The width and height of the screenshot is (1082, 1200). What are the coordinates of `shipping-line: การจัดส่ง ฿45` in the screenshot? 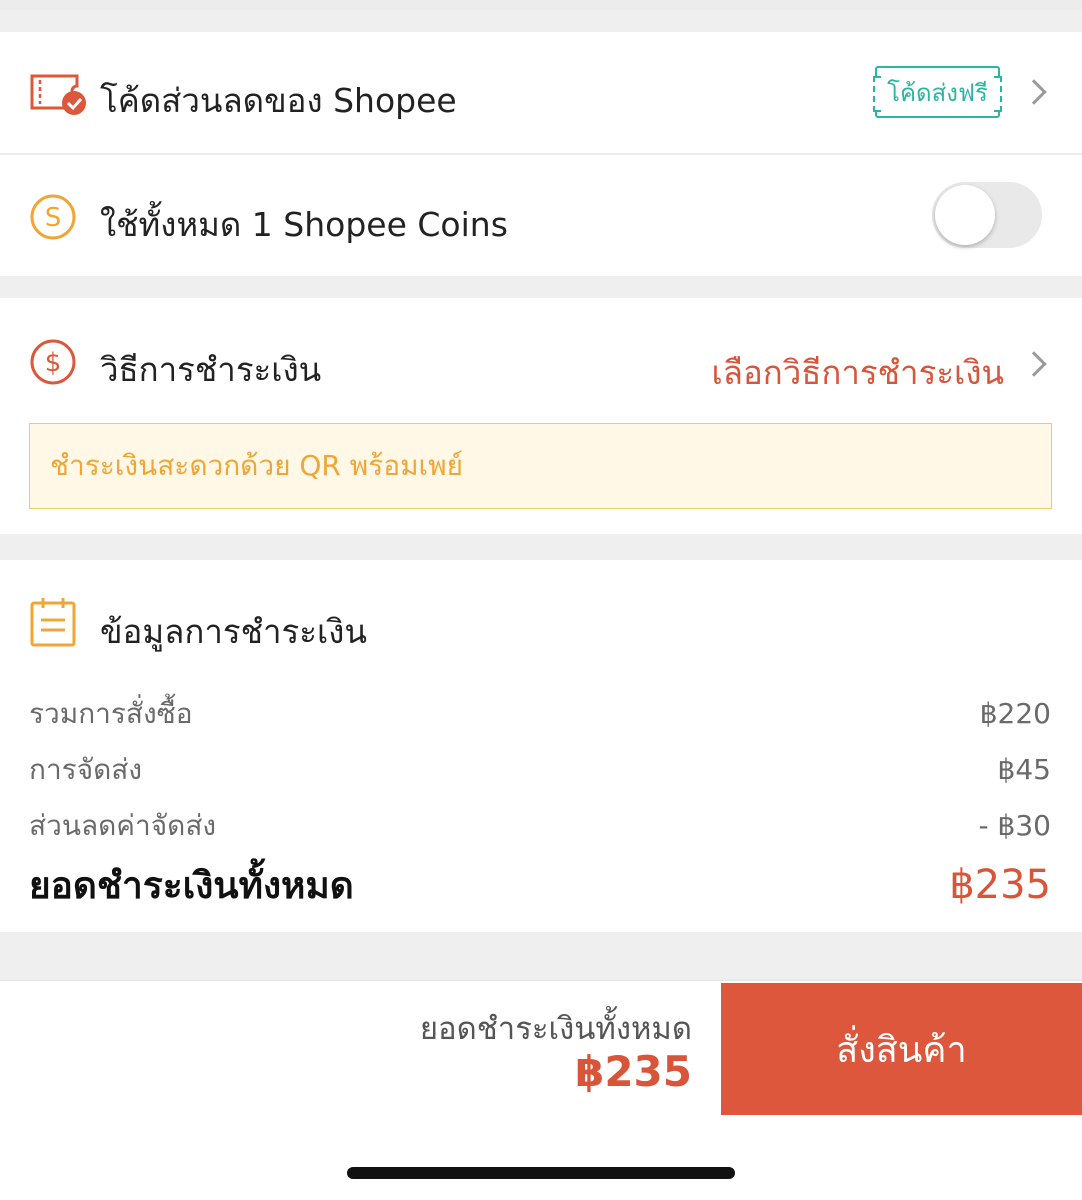 It's located at (540, 770).